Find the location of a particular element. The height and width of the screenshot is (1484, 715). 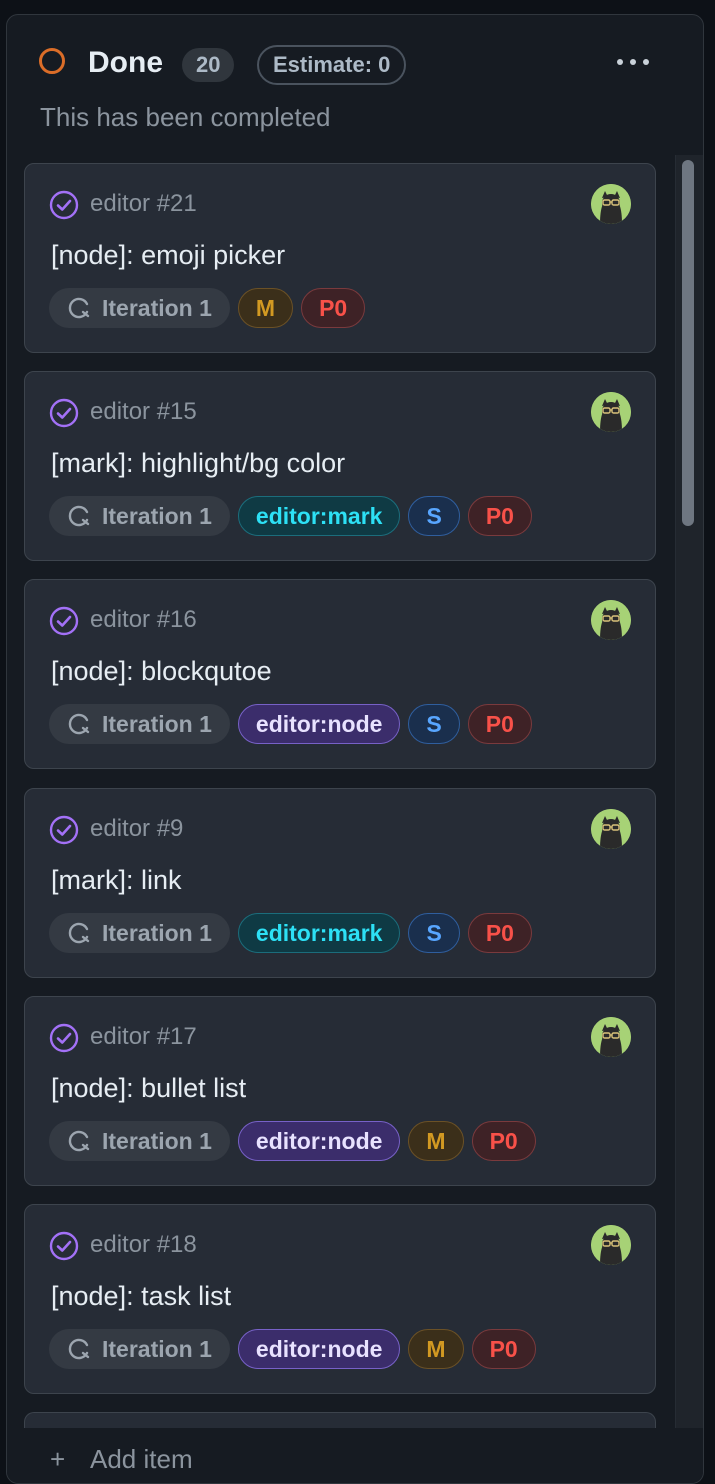

column-description: This has been completed is located at coordinates (185, 117).